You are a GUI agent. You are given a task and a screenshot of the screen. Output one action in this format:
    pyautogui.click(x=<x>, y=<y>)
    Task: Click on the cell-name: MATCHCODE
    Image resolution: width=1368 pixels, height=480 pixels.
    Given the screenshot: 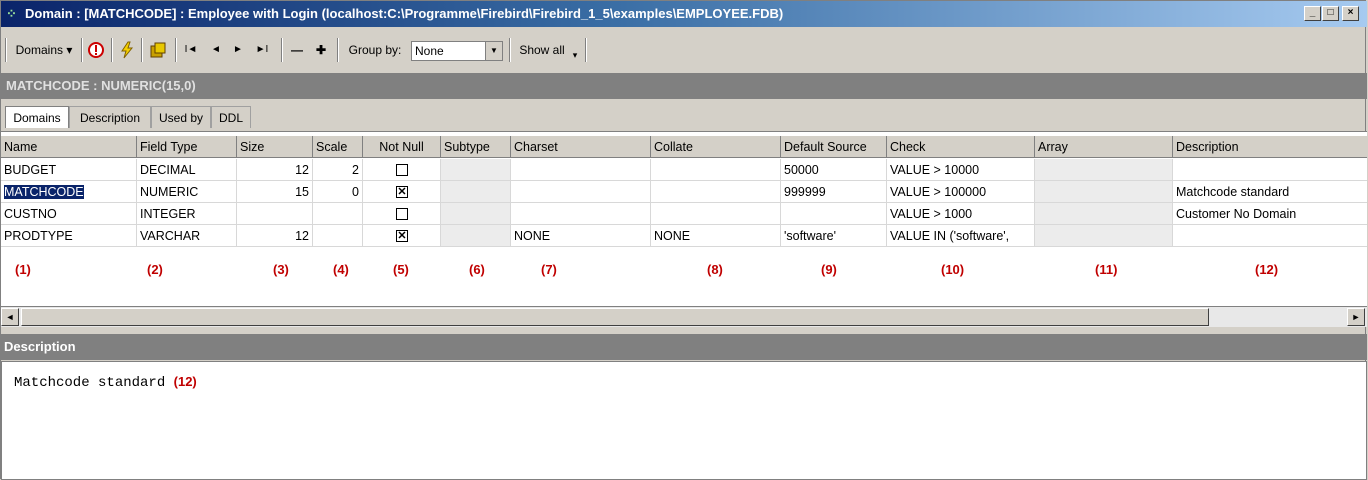 What is the action you would take?
    pyautogui.click(x=69, y=192)
    